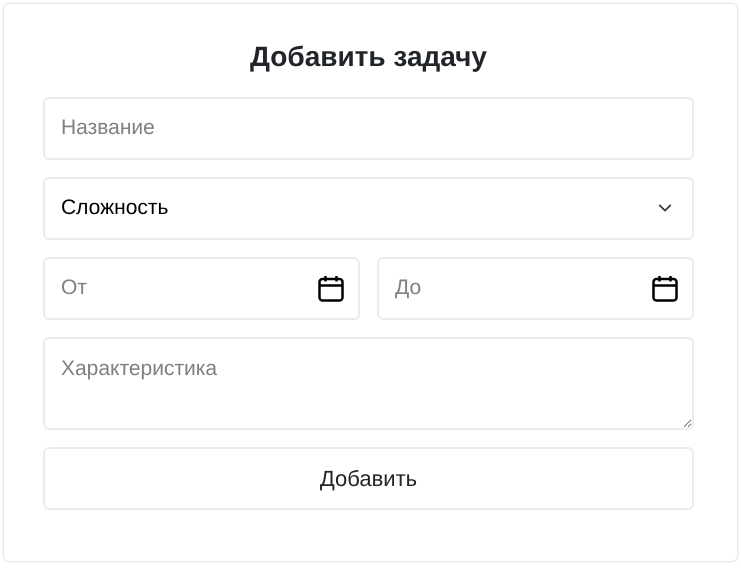  What do you see at coordinates (368, 128) in the screenshot?
I see `title-field: Название` at bounding box center [368, 128].